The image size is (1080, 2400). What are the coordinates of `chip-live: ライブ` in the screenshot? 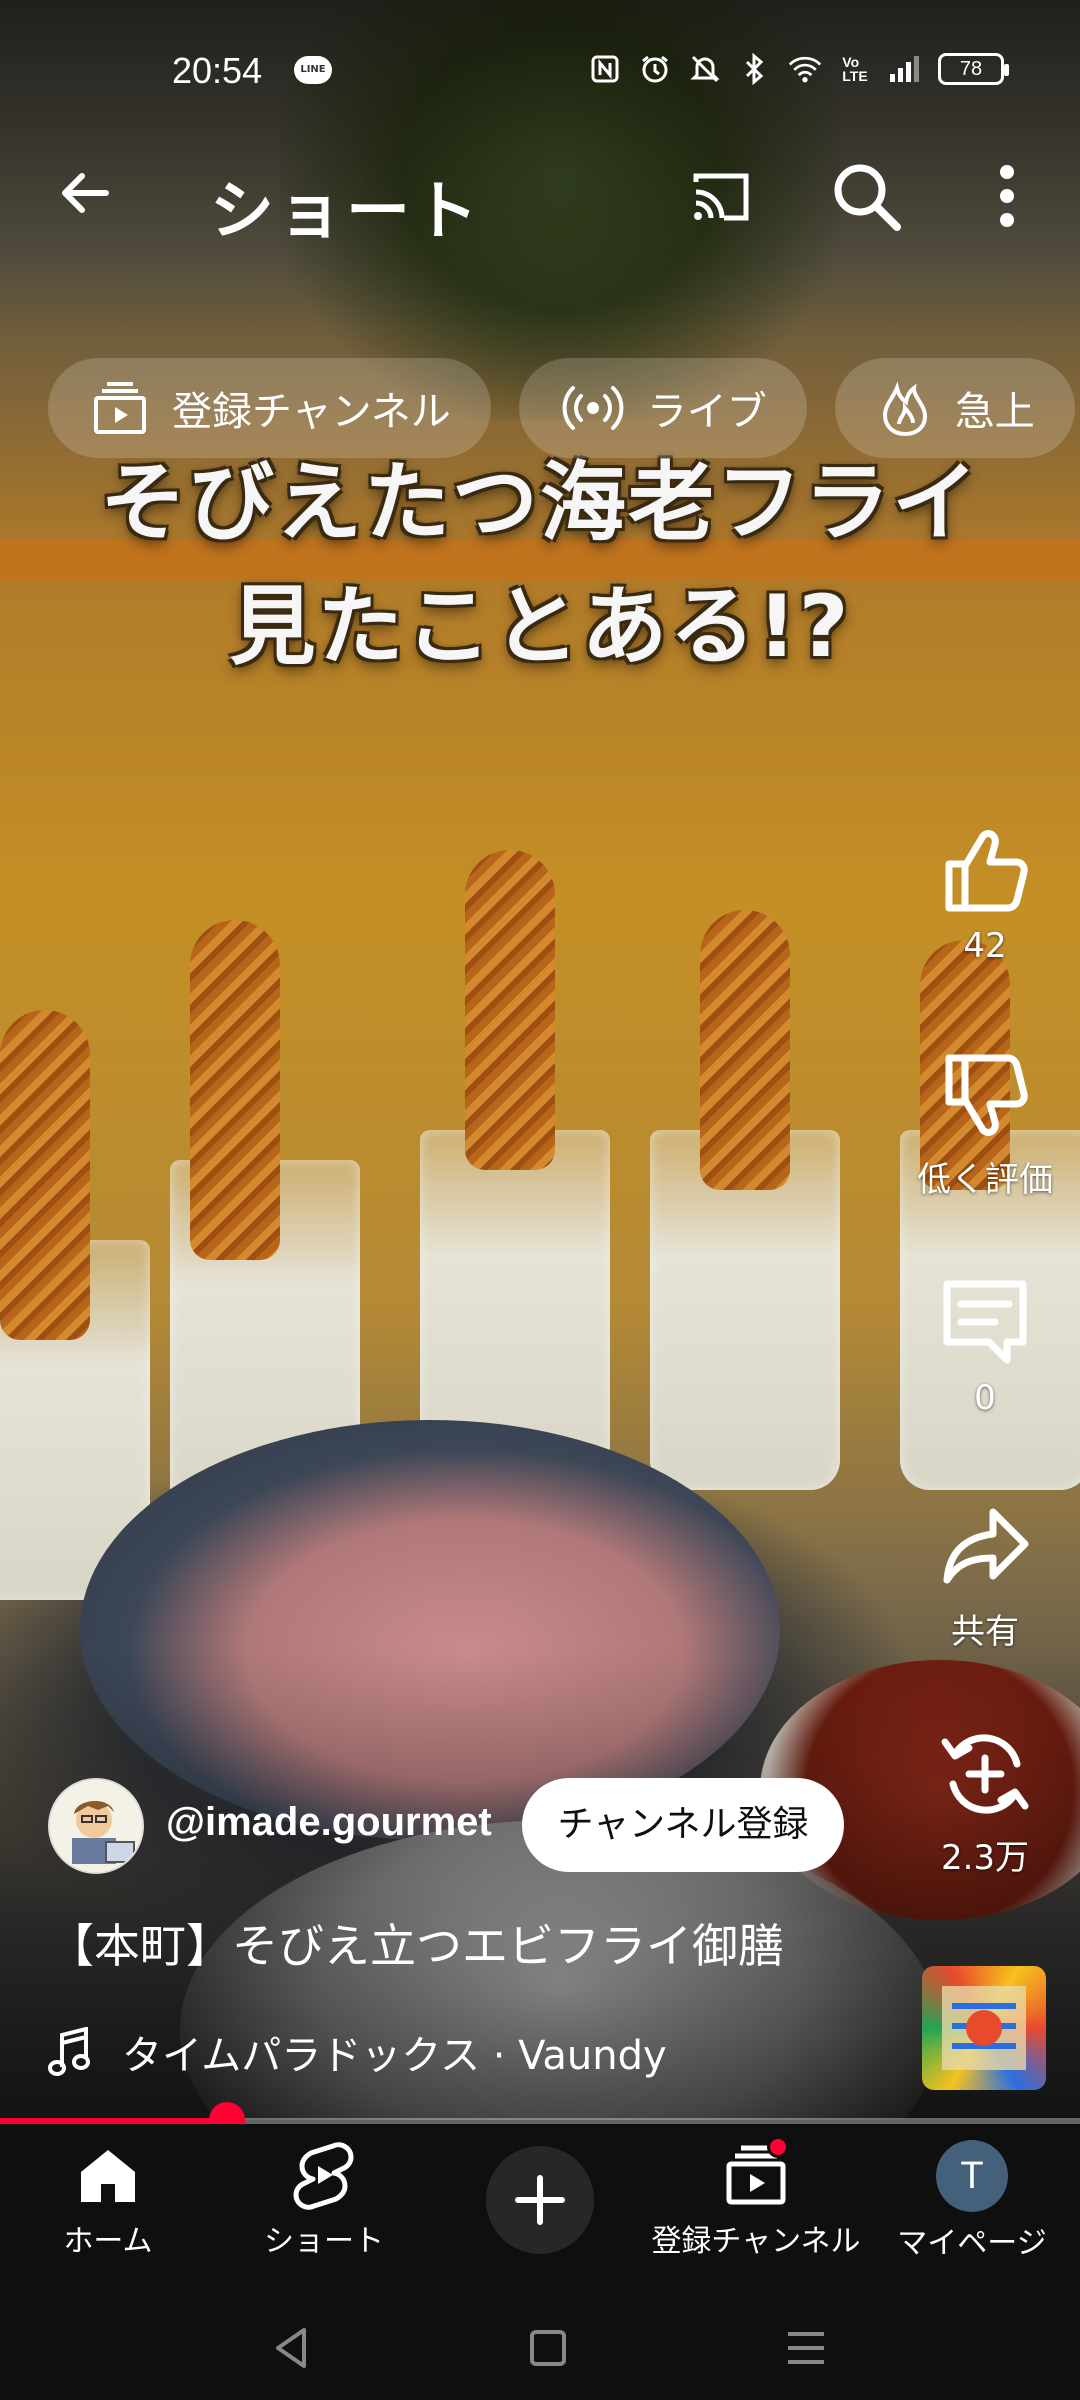 It's located at (662, 408).